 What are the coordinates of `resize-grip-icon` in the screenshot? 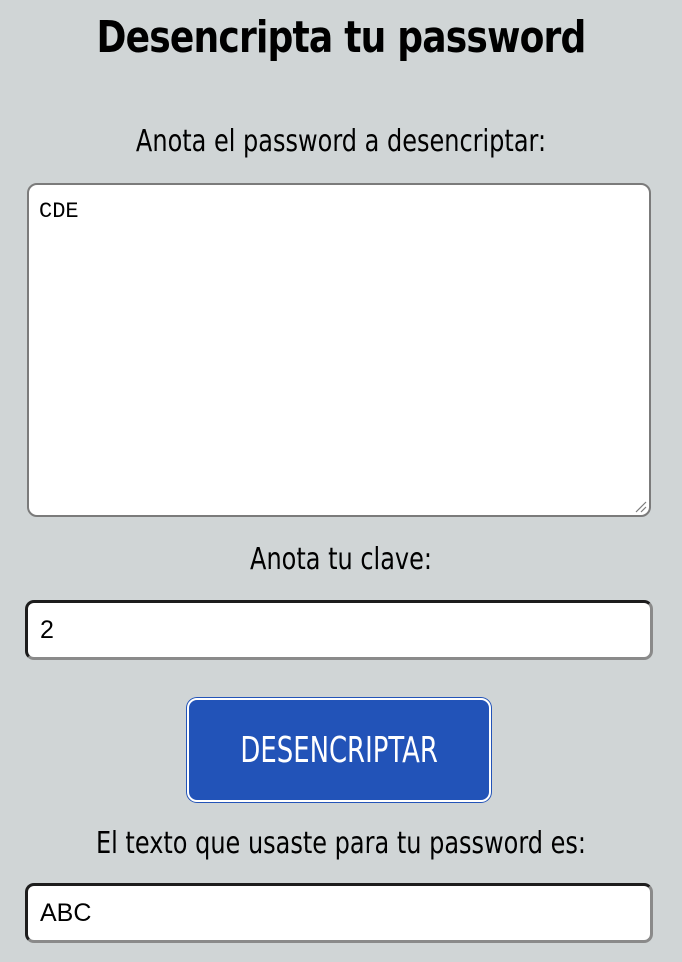 It's located at (640, 506).